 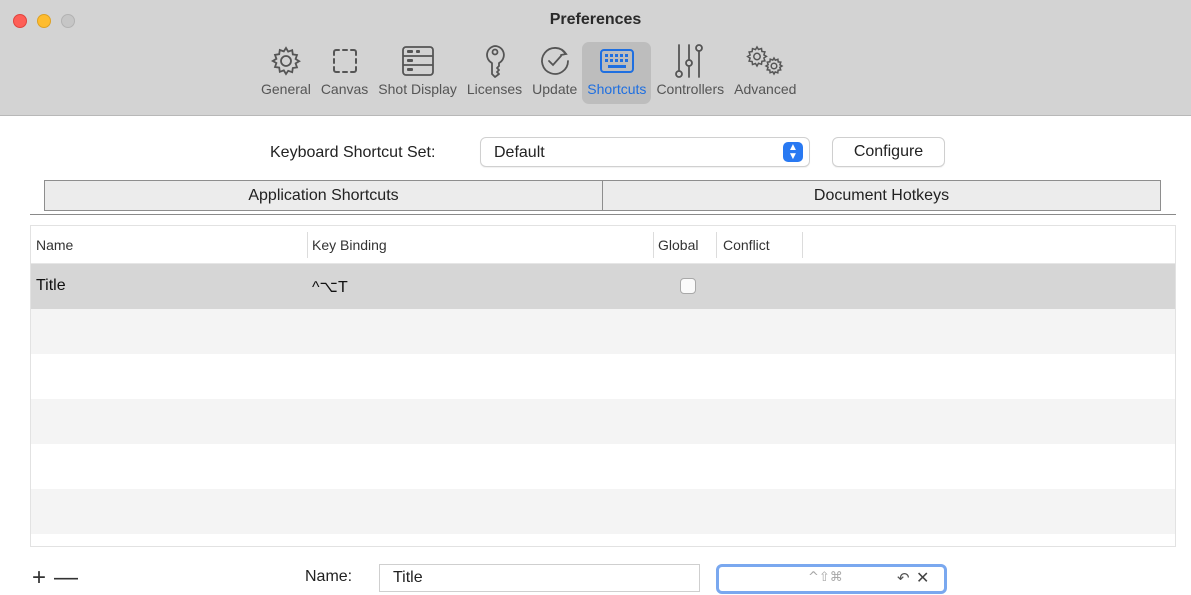 What do you see at coordinates (603, 245) in the screenshot?
I see `table-header: Name Key Binding Global Conflict` at bounding box center [603, 245].